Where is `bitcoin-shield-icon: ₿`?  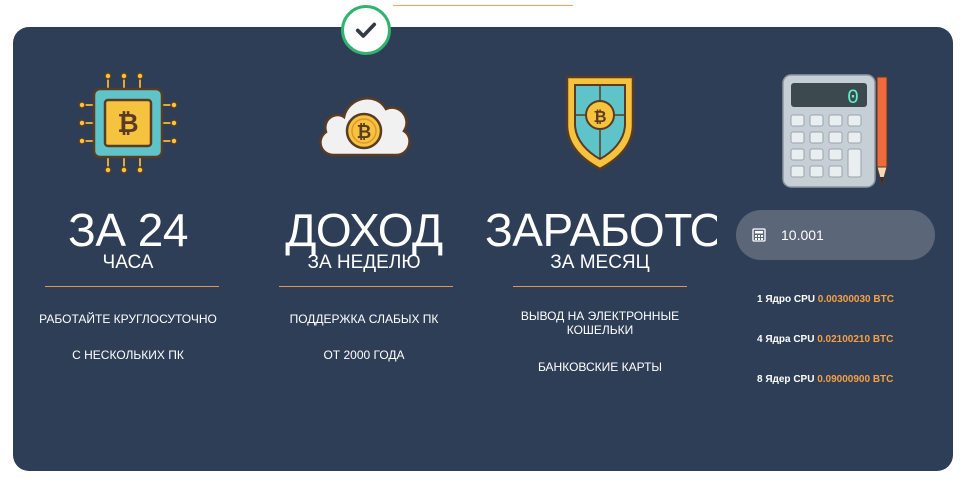
bitcoin-shield-icon: ₿ is located at coordinates (600, 123).